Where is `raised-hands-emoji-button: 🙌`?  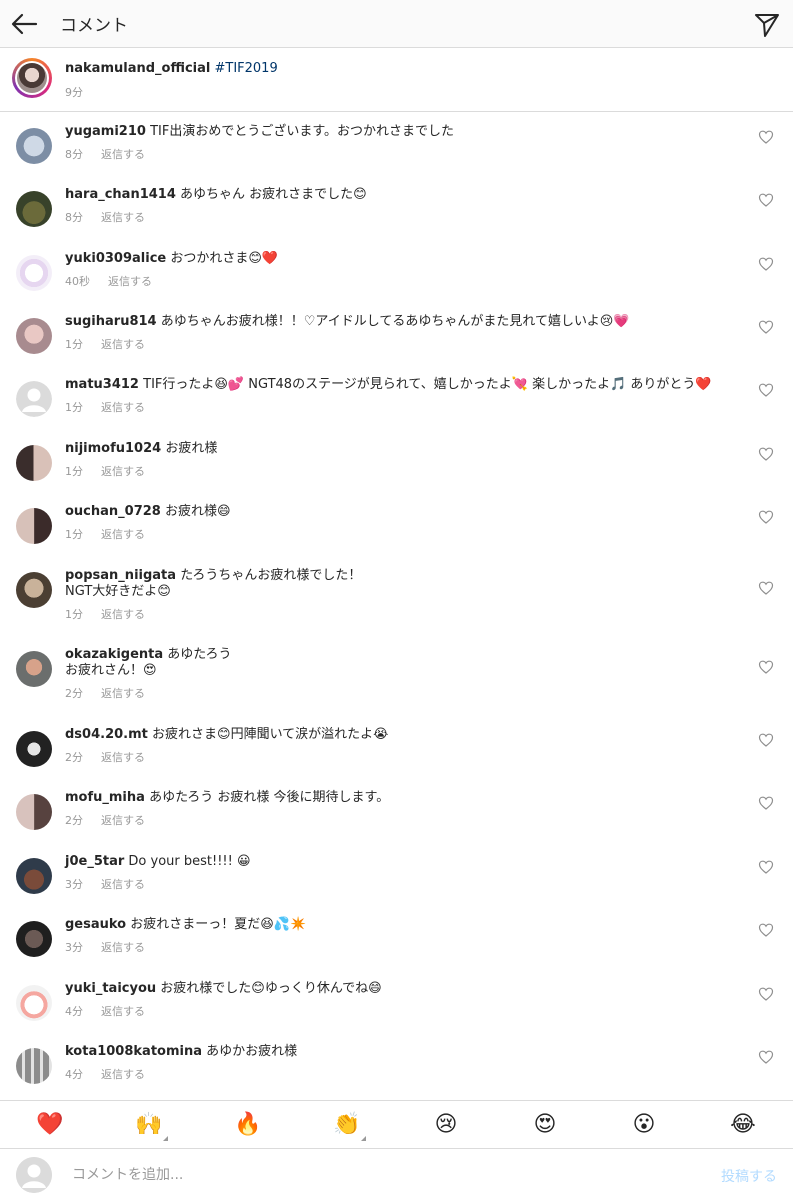
raised-hands-emoji-button: 🙌 is located at coordinates (150, 1126).